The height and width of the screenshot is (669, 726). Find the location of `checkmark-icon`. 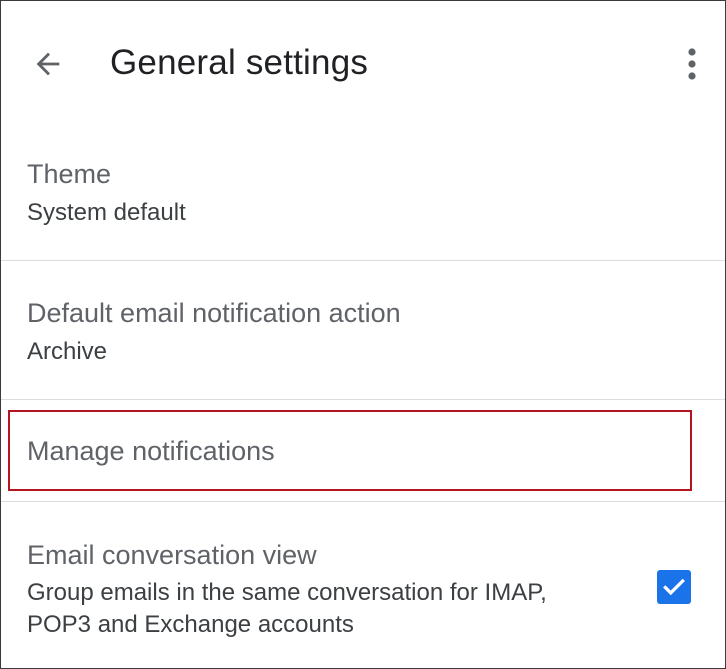

checkmark-icon is located at coordinates (674, 587).